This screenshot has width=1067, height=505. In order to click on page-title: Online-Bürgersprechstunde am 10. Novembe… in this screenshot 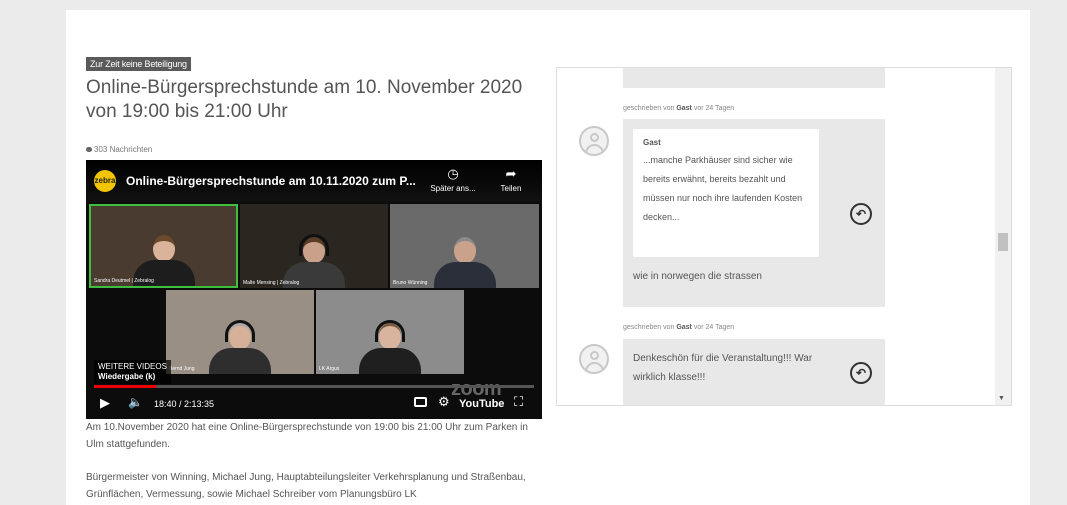, I will do `click(304, 99)`.